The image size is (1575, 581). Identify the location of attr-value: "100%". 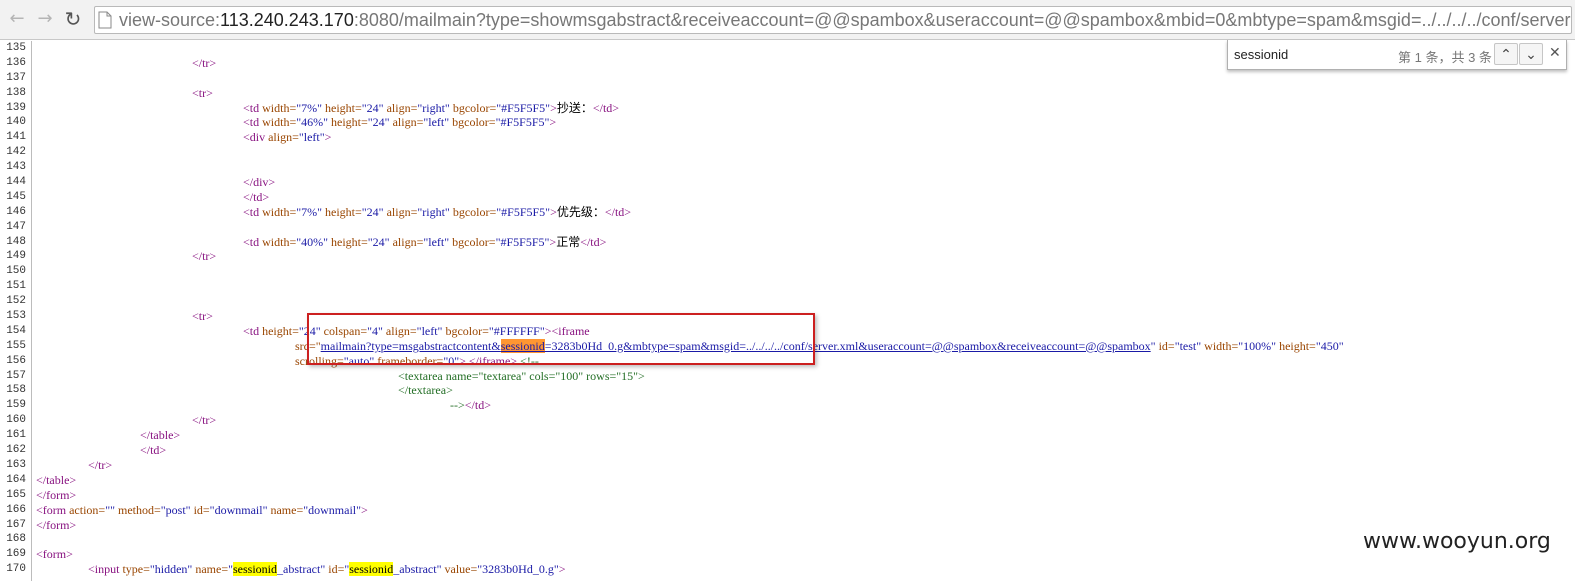
(1257, 345).